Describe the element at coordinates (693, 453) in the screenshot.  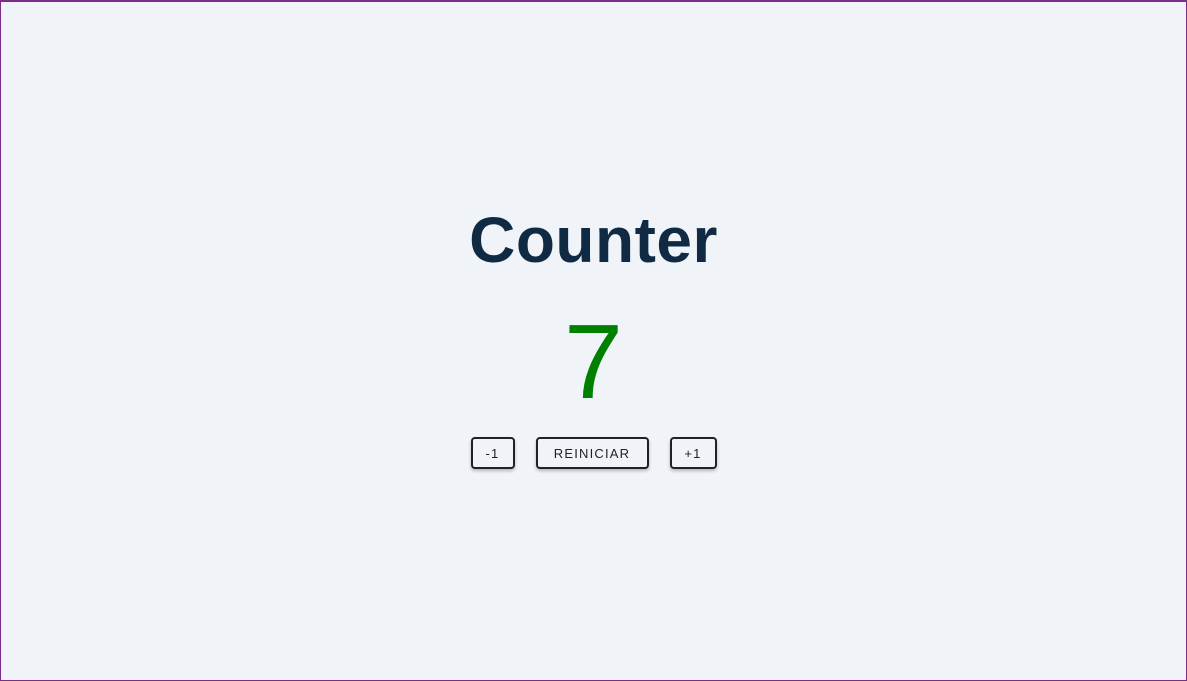
I see `increment-button: +1` at that location.